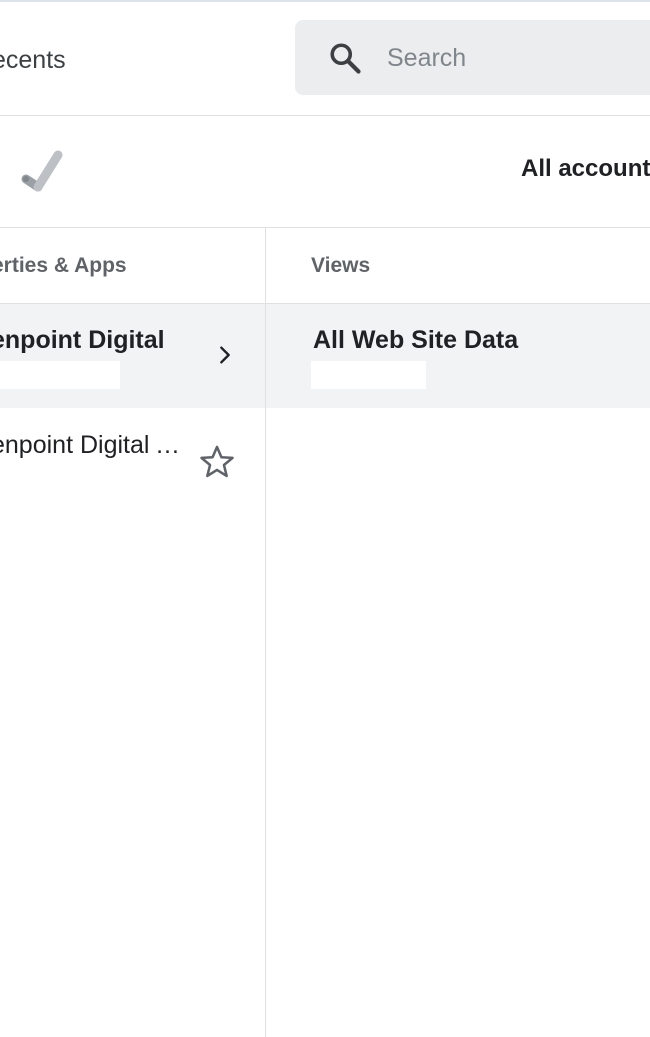 The height and width of the screenshot is (1037, 650). Describe the element at coordinates (585, 169) in the screenshot. I see `breadcrumb-all-accounts: All account` at that location.